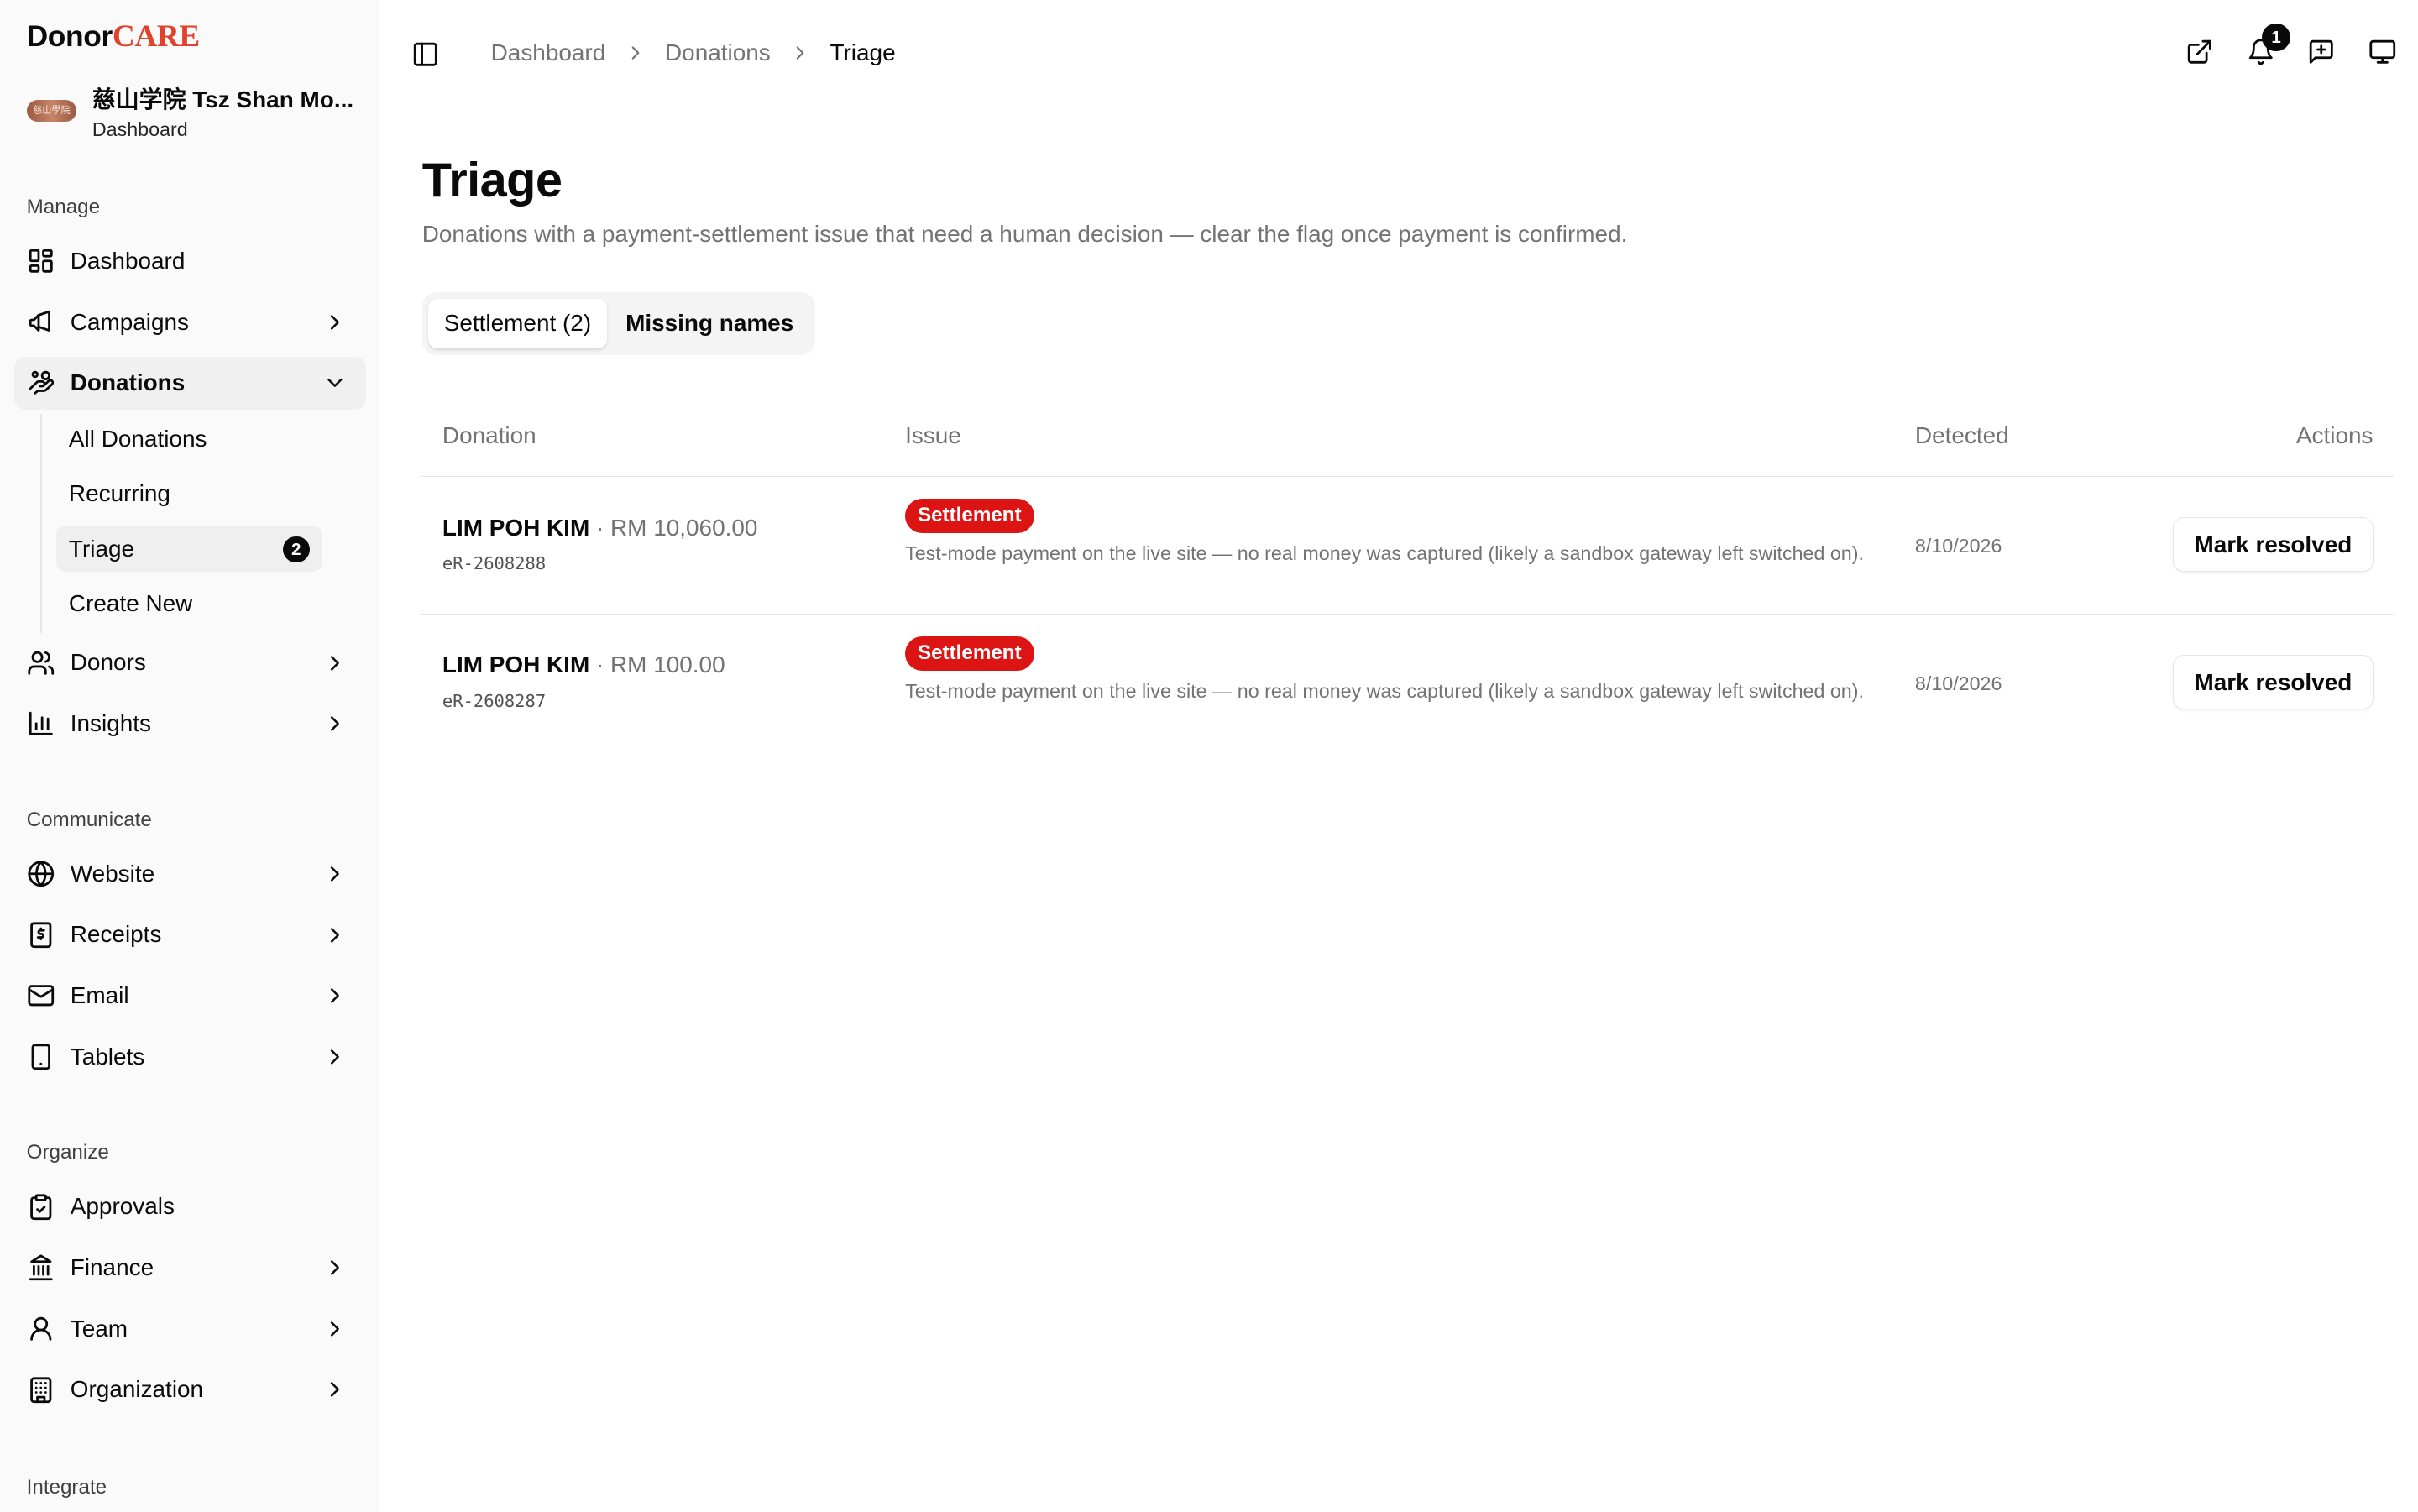  I want to click on logo-text-donor: Donor, so click(69, 37).